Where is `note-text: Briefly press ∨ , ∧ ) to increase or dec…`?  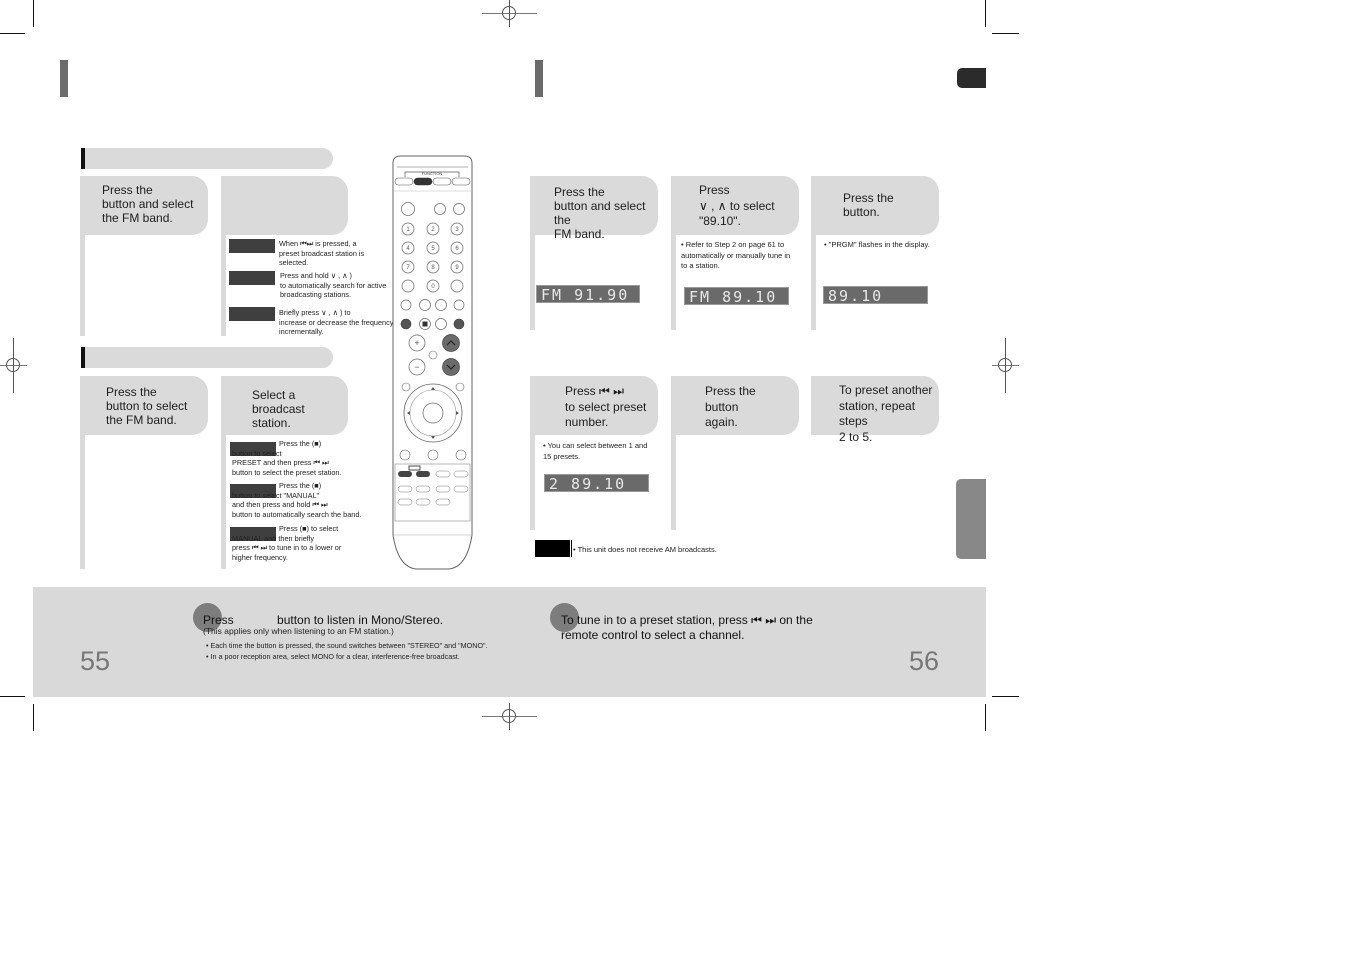
note-text: Briefly press ∨ , ∧ ) to increase or dec… is located at coordinates (336, 322).